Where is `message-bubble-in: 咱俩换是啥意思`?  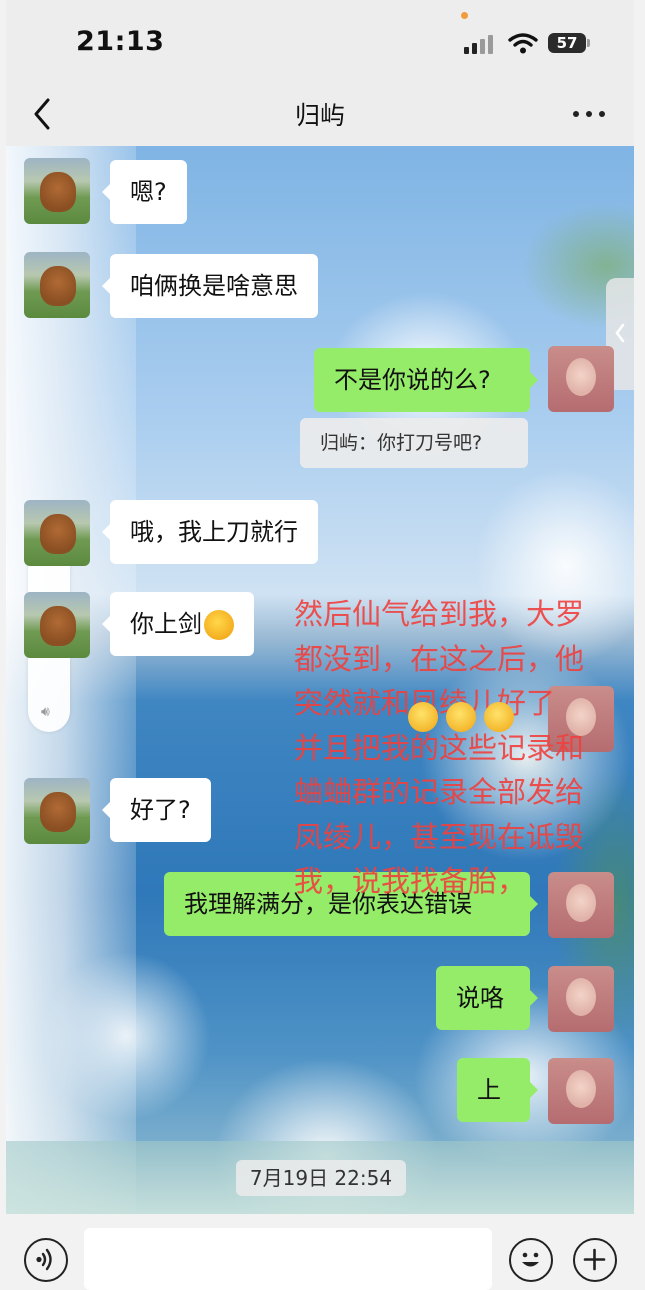 message-bubble-in: 咱俩换是啥意思 is located at coordinates (210, 286).